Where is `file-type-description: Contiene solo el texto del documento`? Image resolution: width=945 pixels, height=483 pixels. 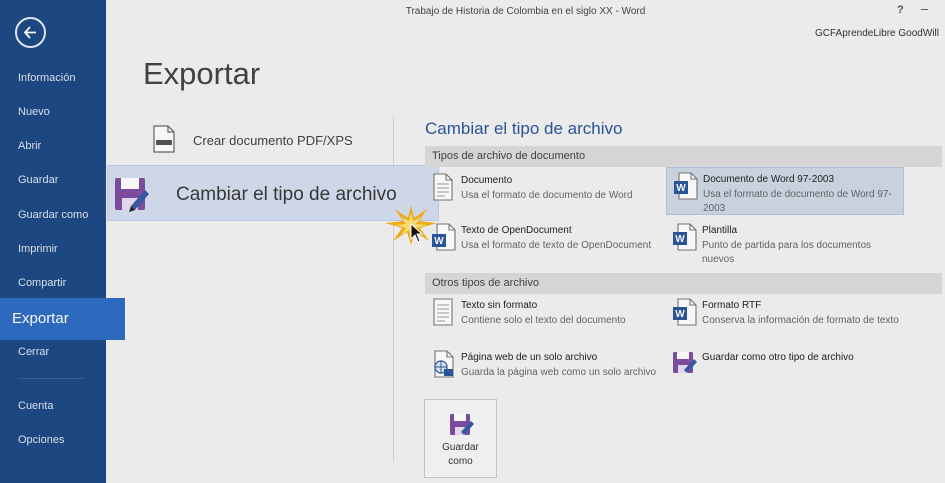
file-type-description: Contiene solo el texto del documento is located at coordinates (543, 320).